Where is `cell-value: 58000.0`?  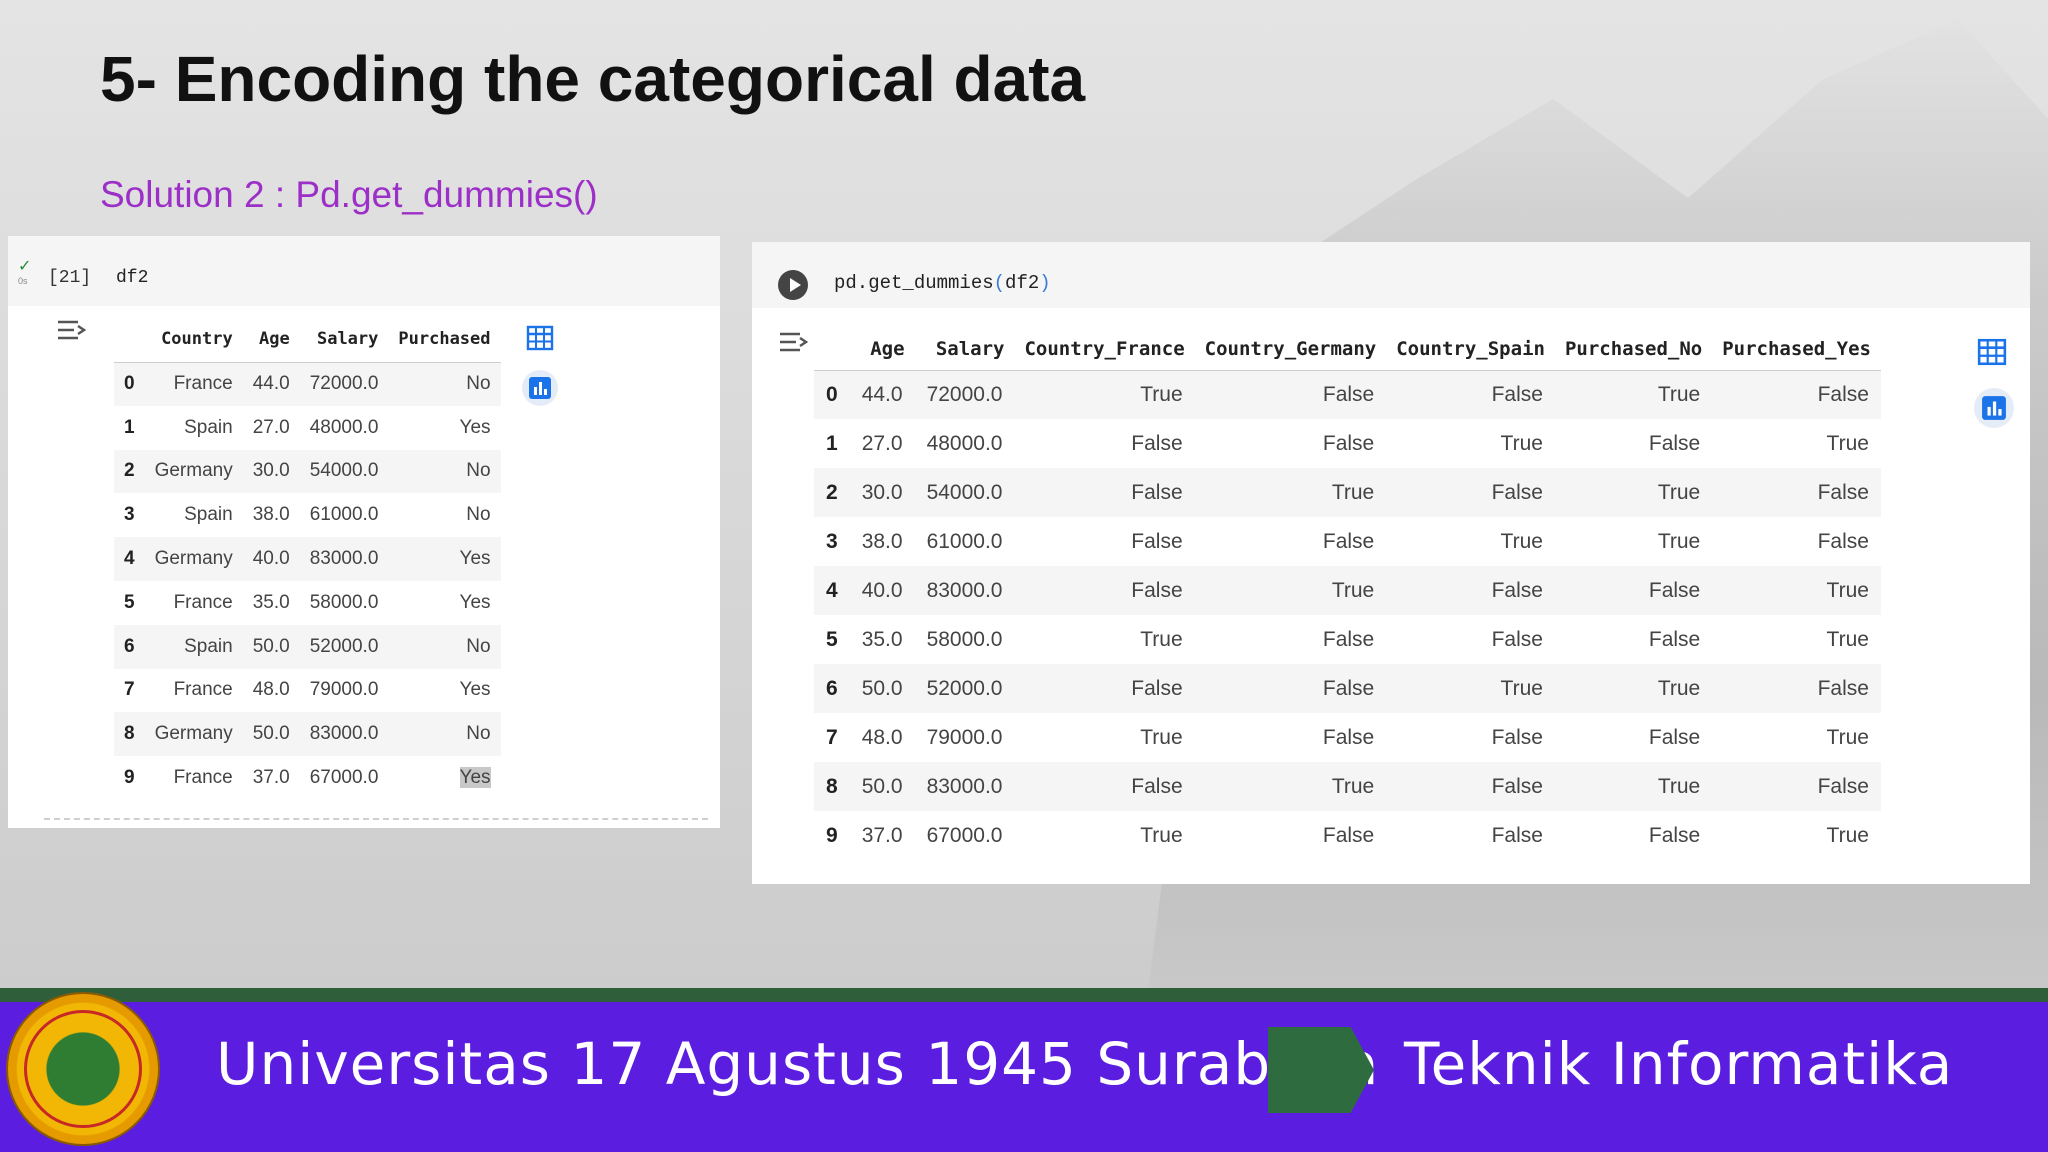
cell-value: 58000.0 is located at coordinates (964, 639).